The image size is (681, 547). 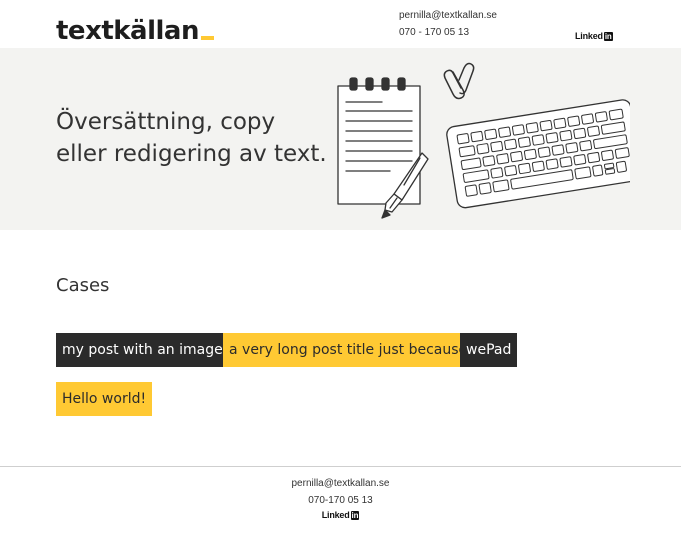 What do you see at coordinates (127, 31) in the screenshot?
I see `logo-text: textkällan` at bounding box center [127, 31].